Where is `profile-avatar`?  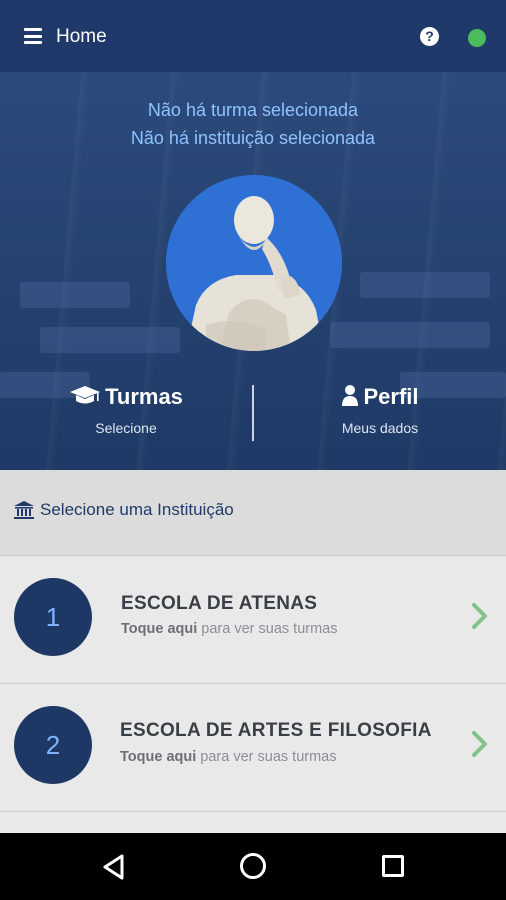 profile-avatar is located at coordinates (254, 263).